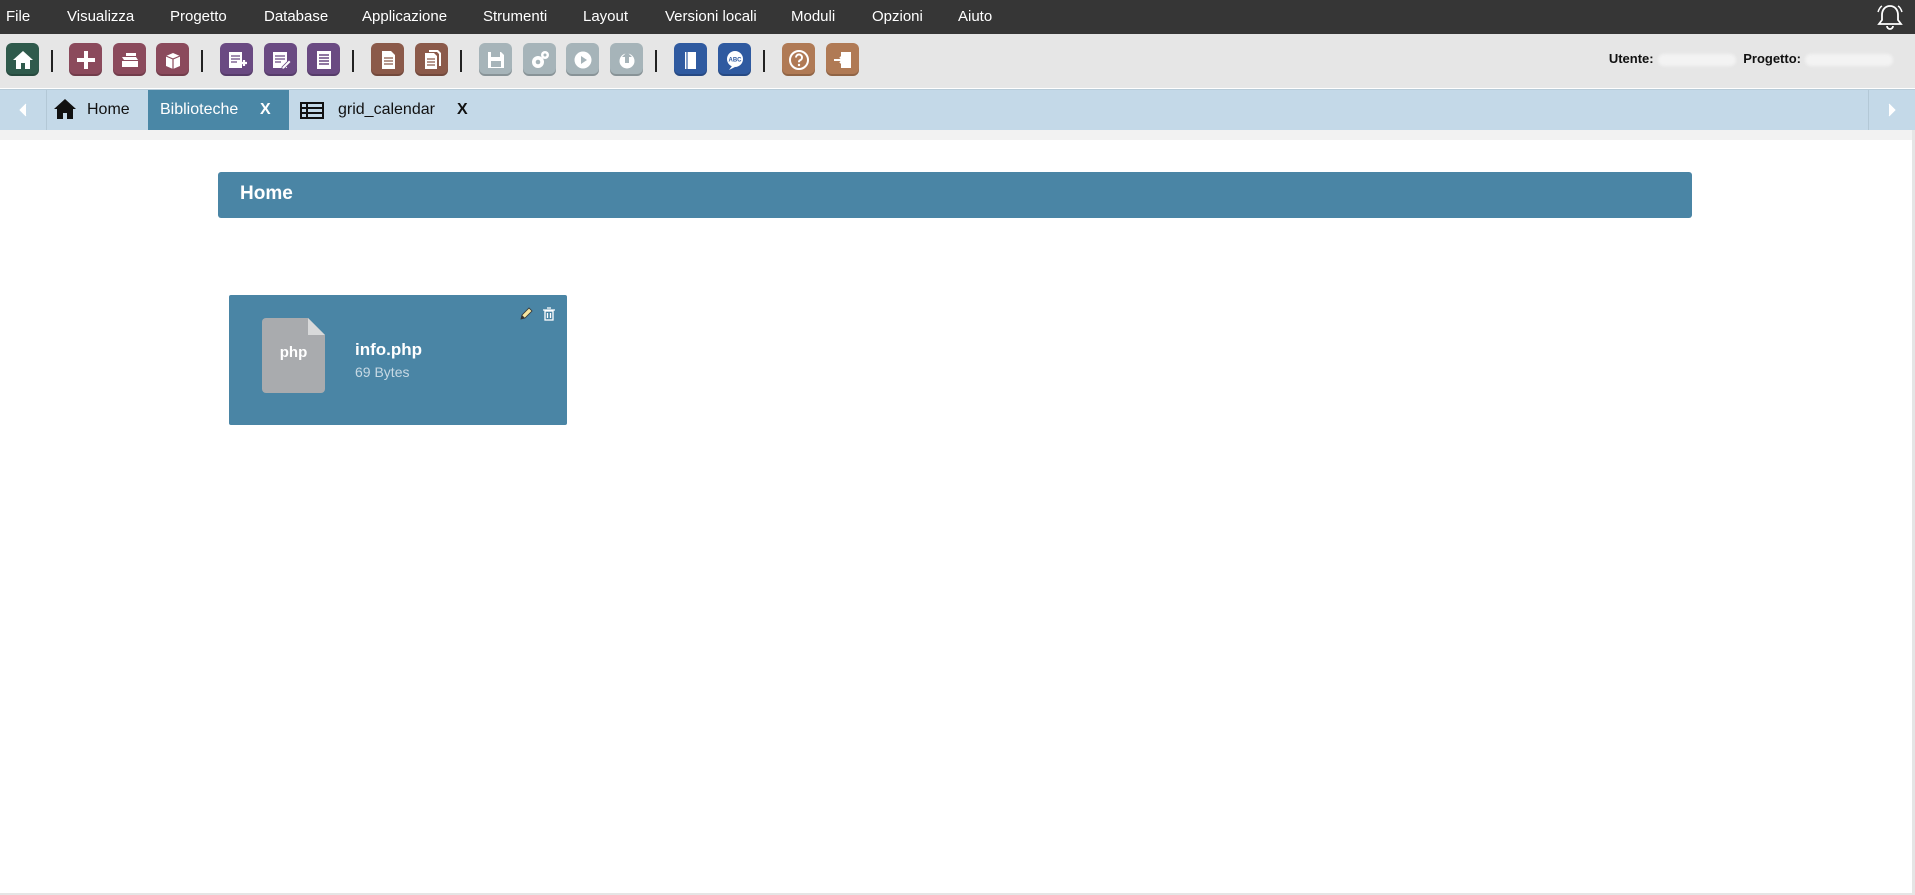 The width and height of the screenshot is (1915, 895). I want to click on tab-biblioteche-label: Biblioteche, so click(199, 109).